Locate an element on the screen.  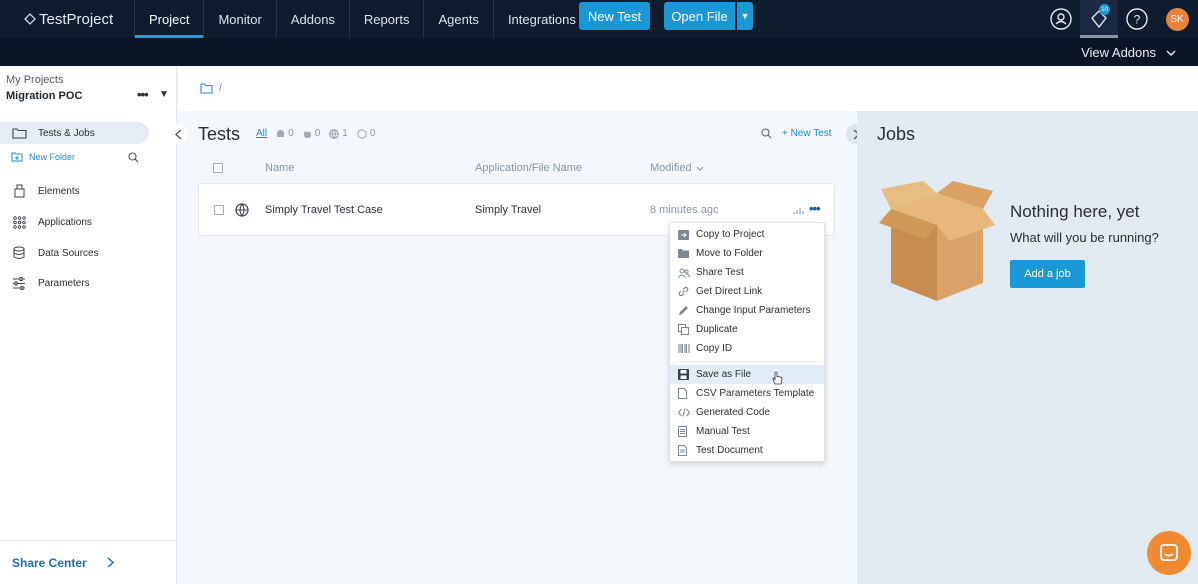
sidebar-item-parameters: Parameters is located at coordinates (45, 283).